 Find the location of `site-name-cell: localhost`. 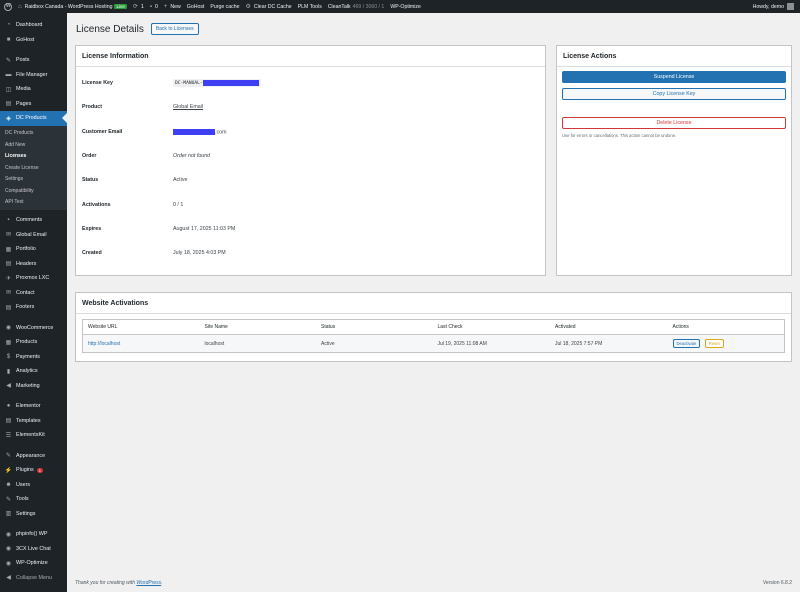

site-name-cell: localhost is located at coordinates (214, 343).